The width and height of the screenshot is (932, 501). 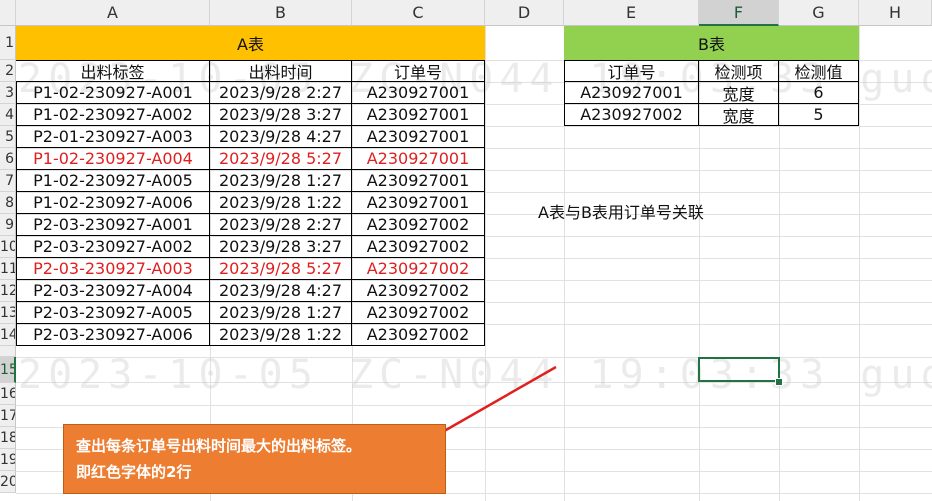 I want to click on callout-box: 查出每条订单号出料时间最大的出料标签。 即红色字体的2行, so click(x=254, y=459).